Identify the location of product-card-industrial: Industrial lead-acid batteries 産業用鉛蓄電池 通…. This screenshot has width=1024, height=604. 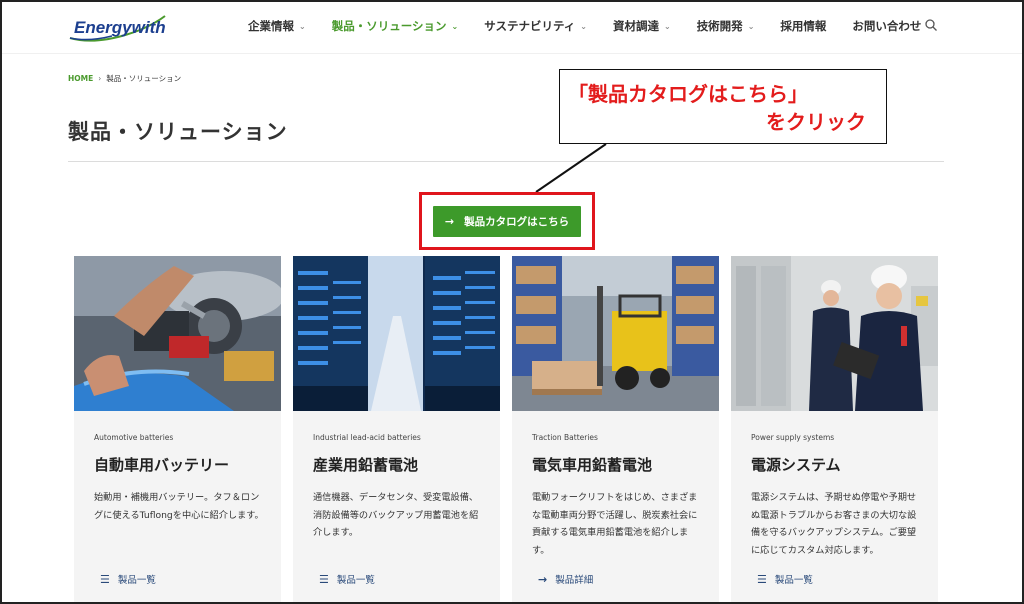
(396, 429).